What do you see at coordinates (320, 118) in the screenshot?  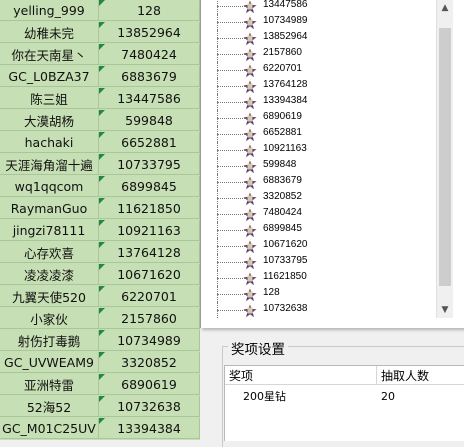 I see `tree-item: 6890619` at bounding box center [320, 118].